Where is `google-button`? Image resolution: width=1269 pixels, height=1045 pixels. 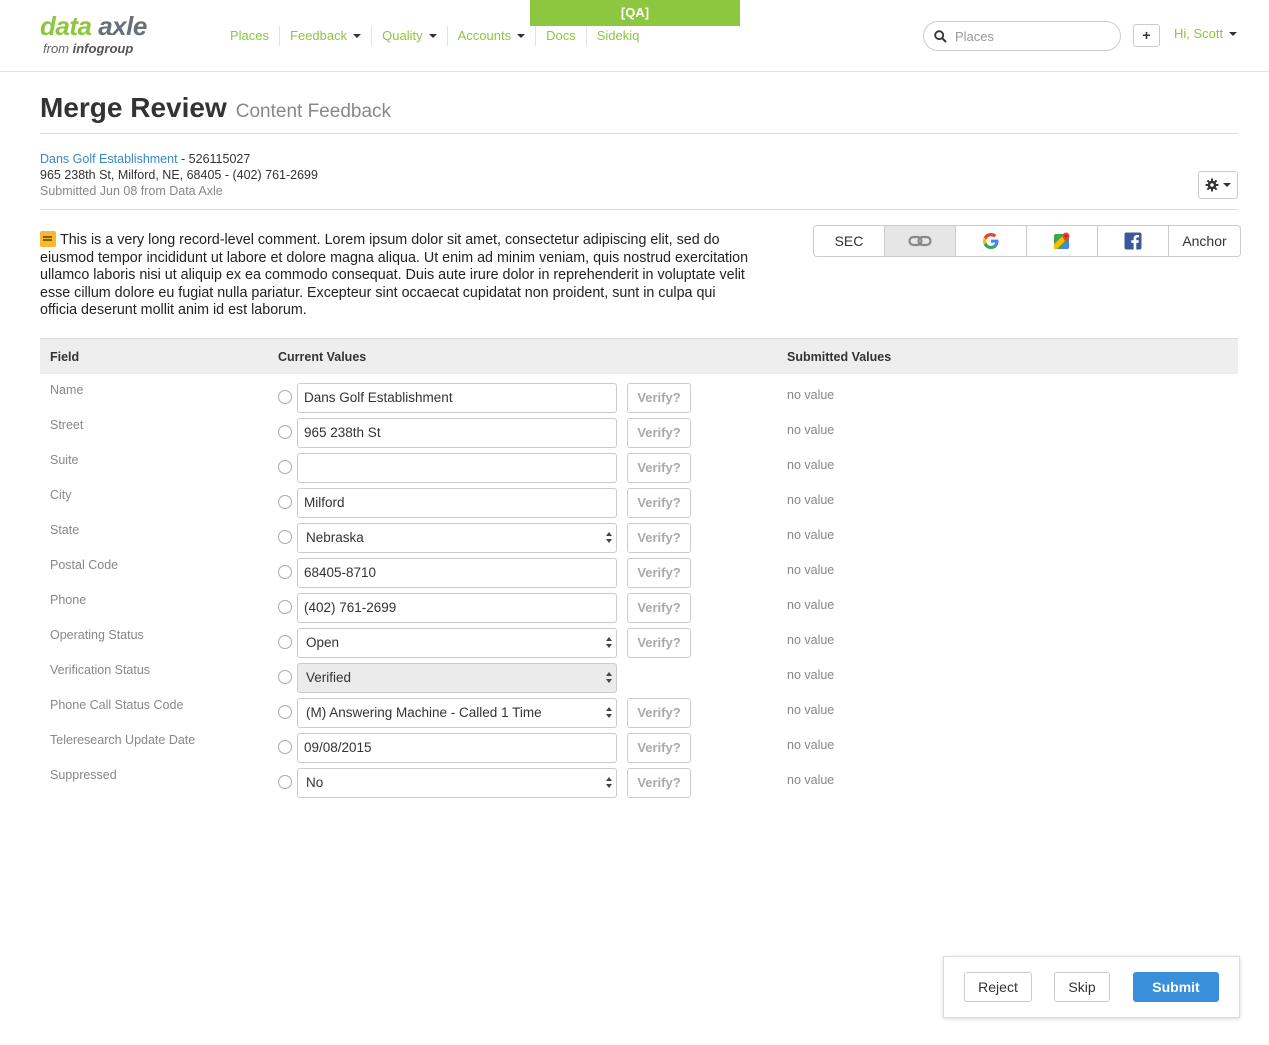
google-button is located at coordinates (991, 241).